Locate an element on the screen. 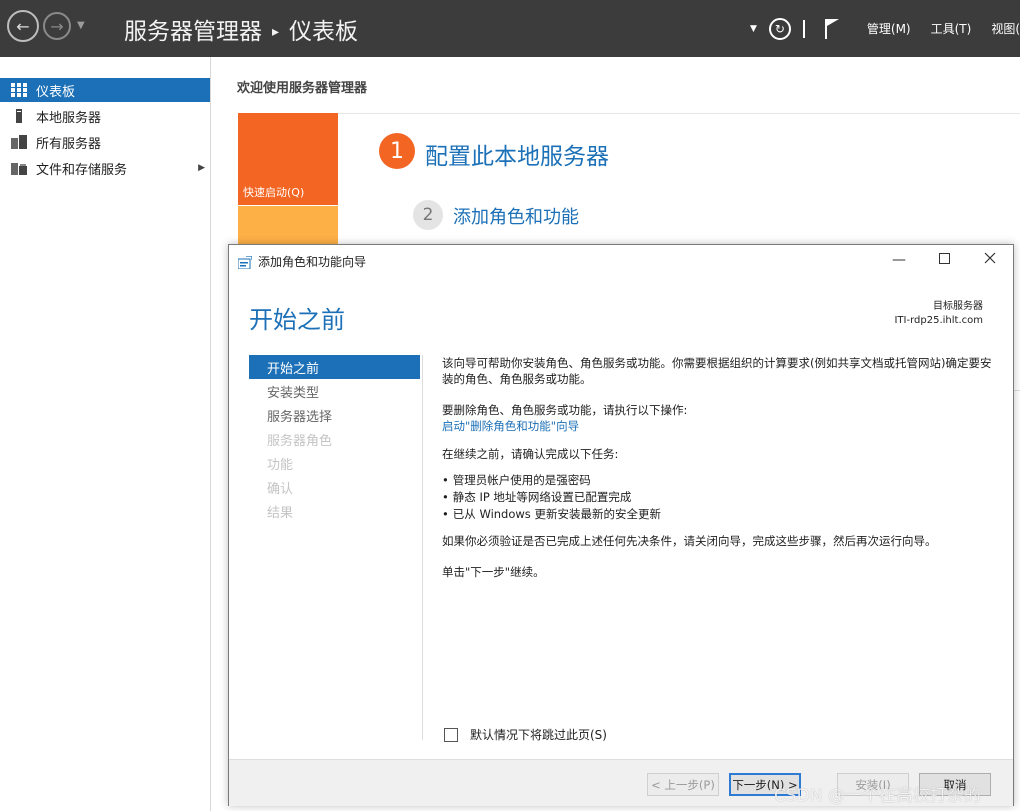 This screenshot has height=811, width=1020. sidebar-item-label: 本地服务器 is located at coordinates (69, 118).